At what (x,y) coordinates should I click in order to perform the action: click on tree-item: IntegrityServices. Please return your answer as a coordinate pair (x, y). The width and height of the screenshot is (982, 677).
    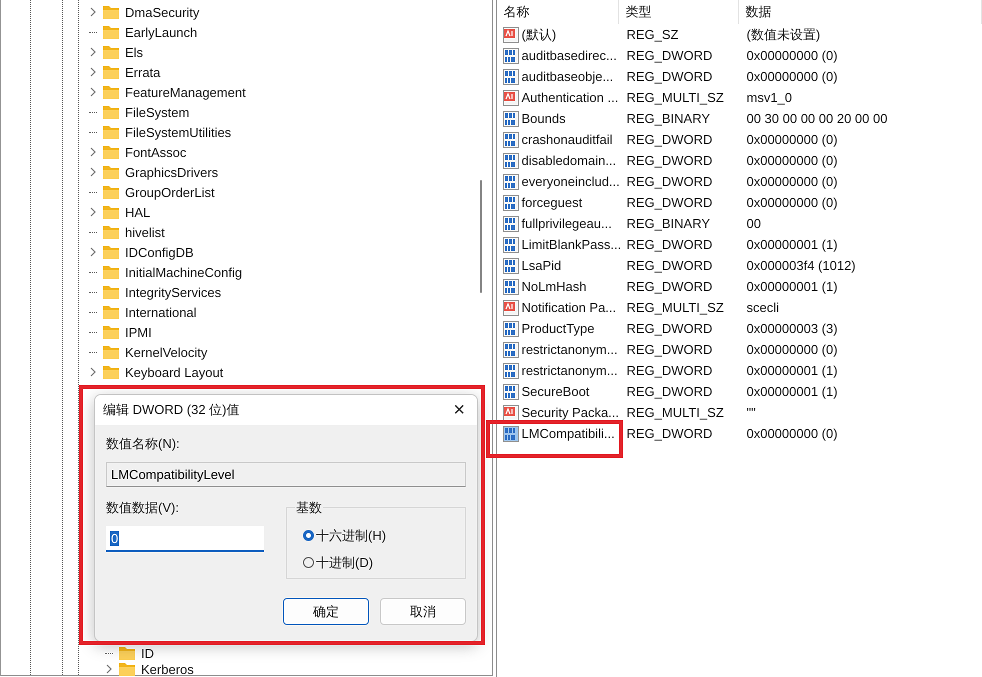
    Looking at the image, I should click on (173, 292).